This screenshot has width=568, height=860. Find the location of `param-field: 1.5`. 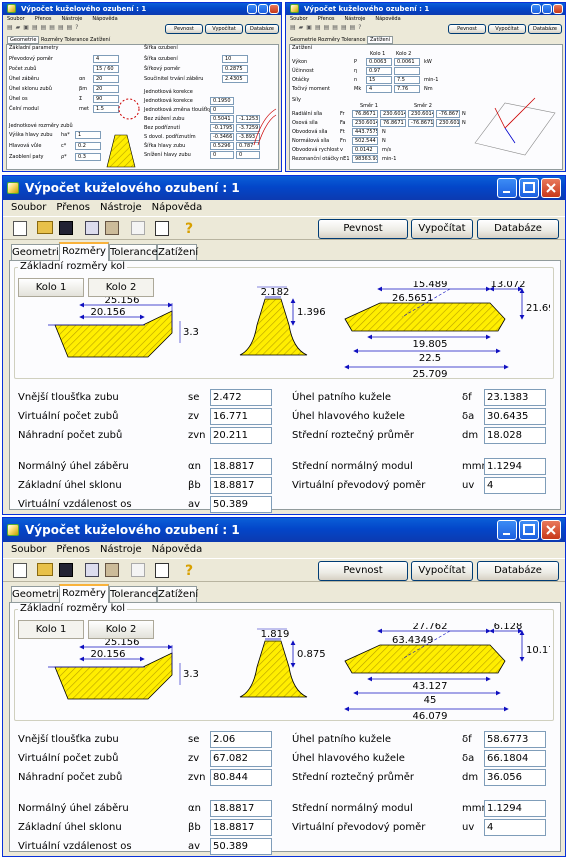

param-field: 1.5 is located at coordinates (106, 109).